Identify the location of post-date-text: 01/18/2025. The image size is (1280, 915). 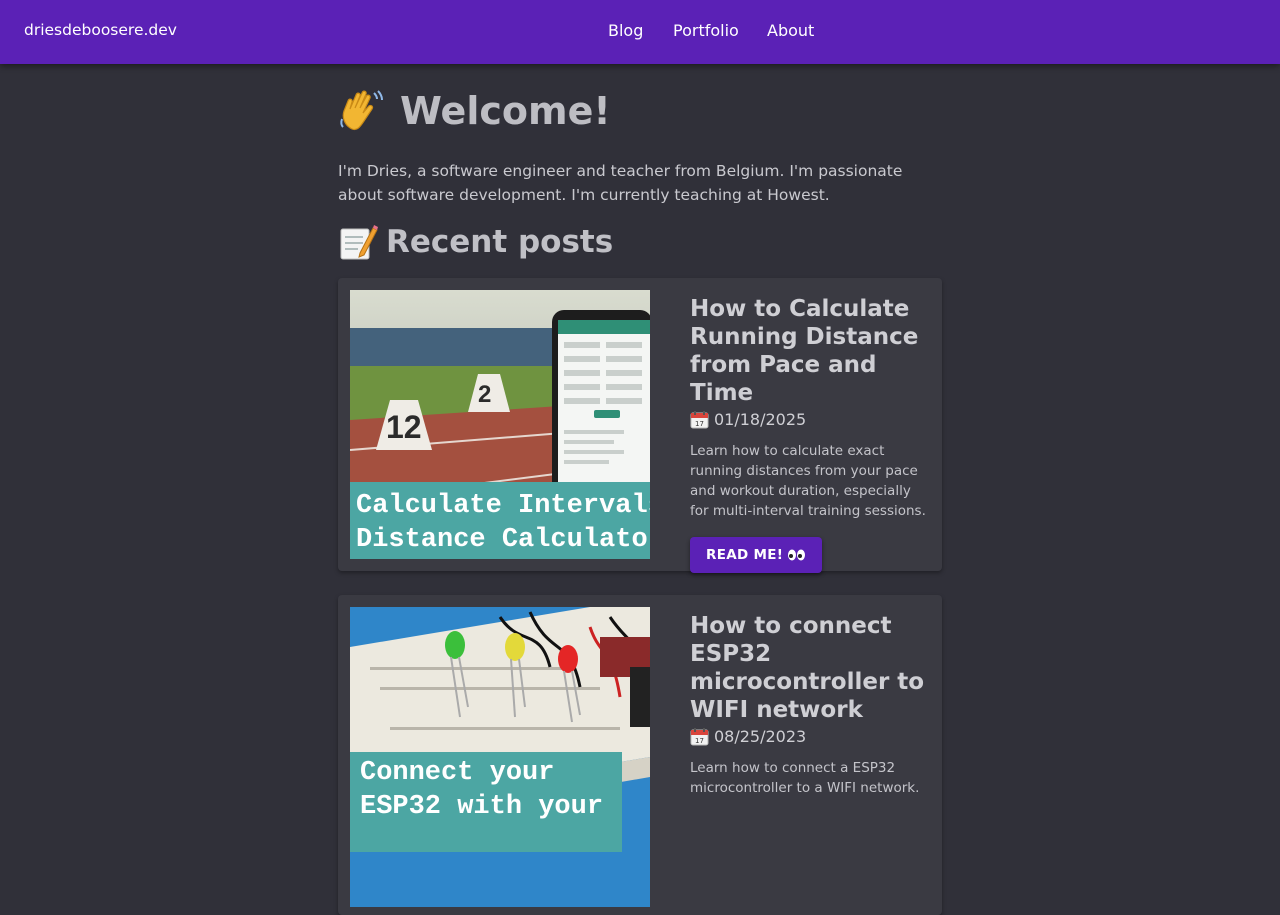
(760, 419).